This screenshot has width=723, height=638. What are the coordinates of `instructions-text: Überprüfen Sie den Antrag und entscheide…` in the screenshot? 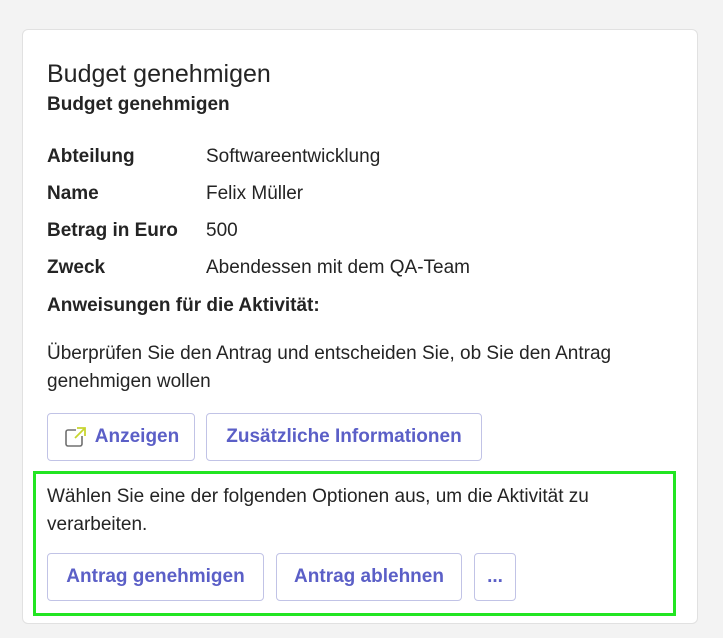 It's located at (329, 367).